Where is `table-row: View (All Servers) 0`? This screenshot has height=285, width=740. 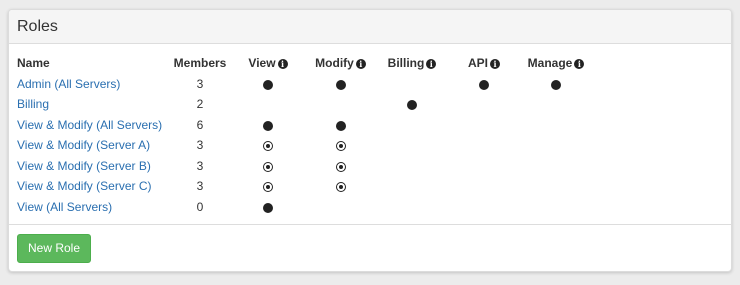
table-row: View (All Servers) 0 is located at coordinates (300, 207).